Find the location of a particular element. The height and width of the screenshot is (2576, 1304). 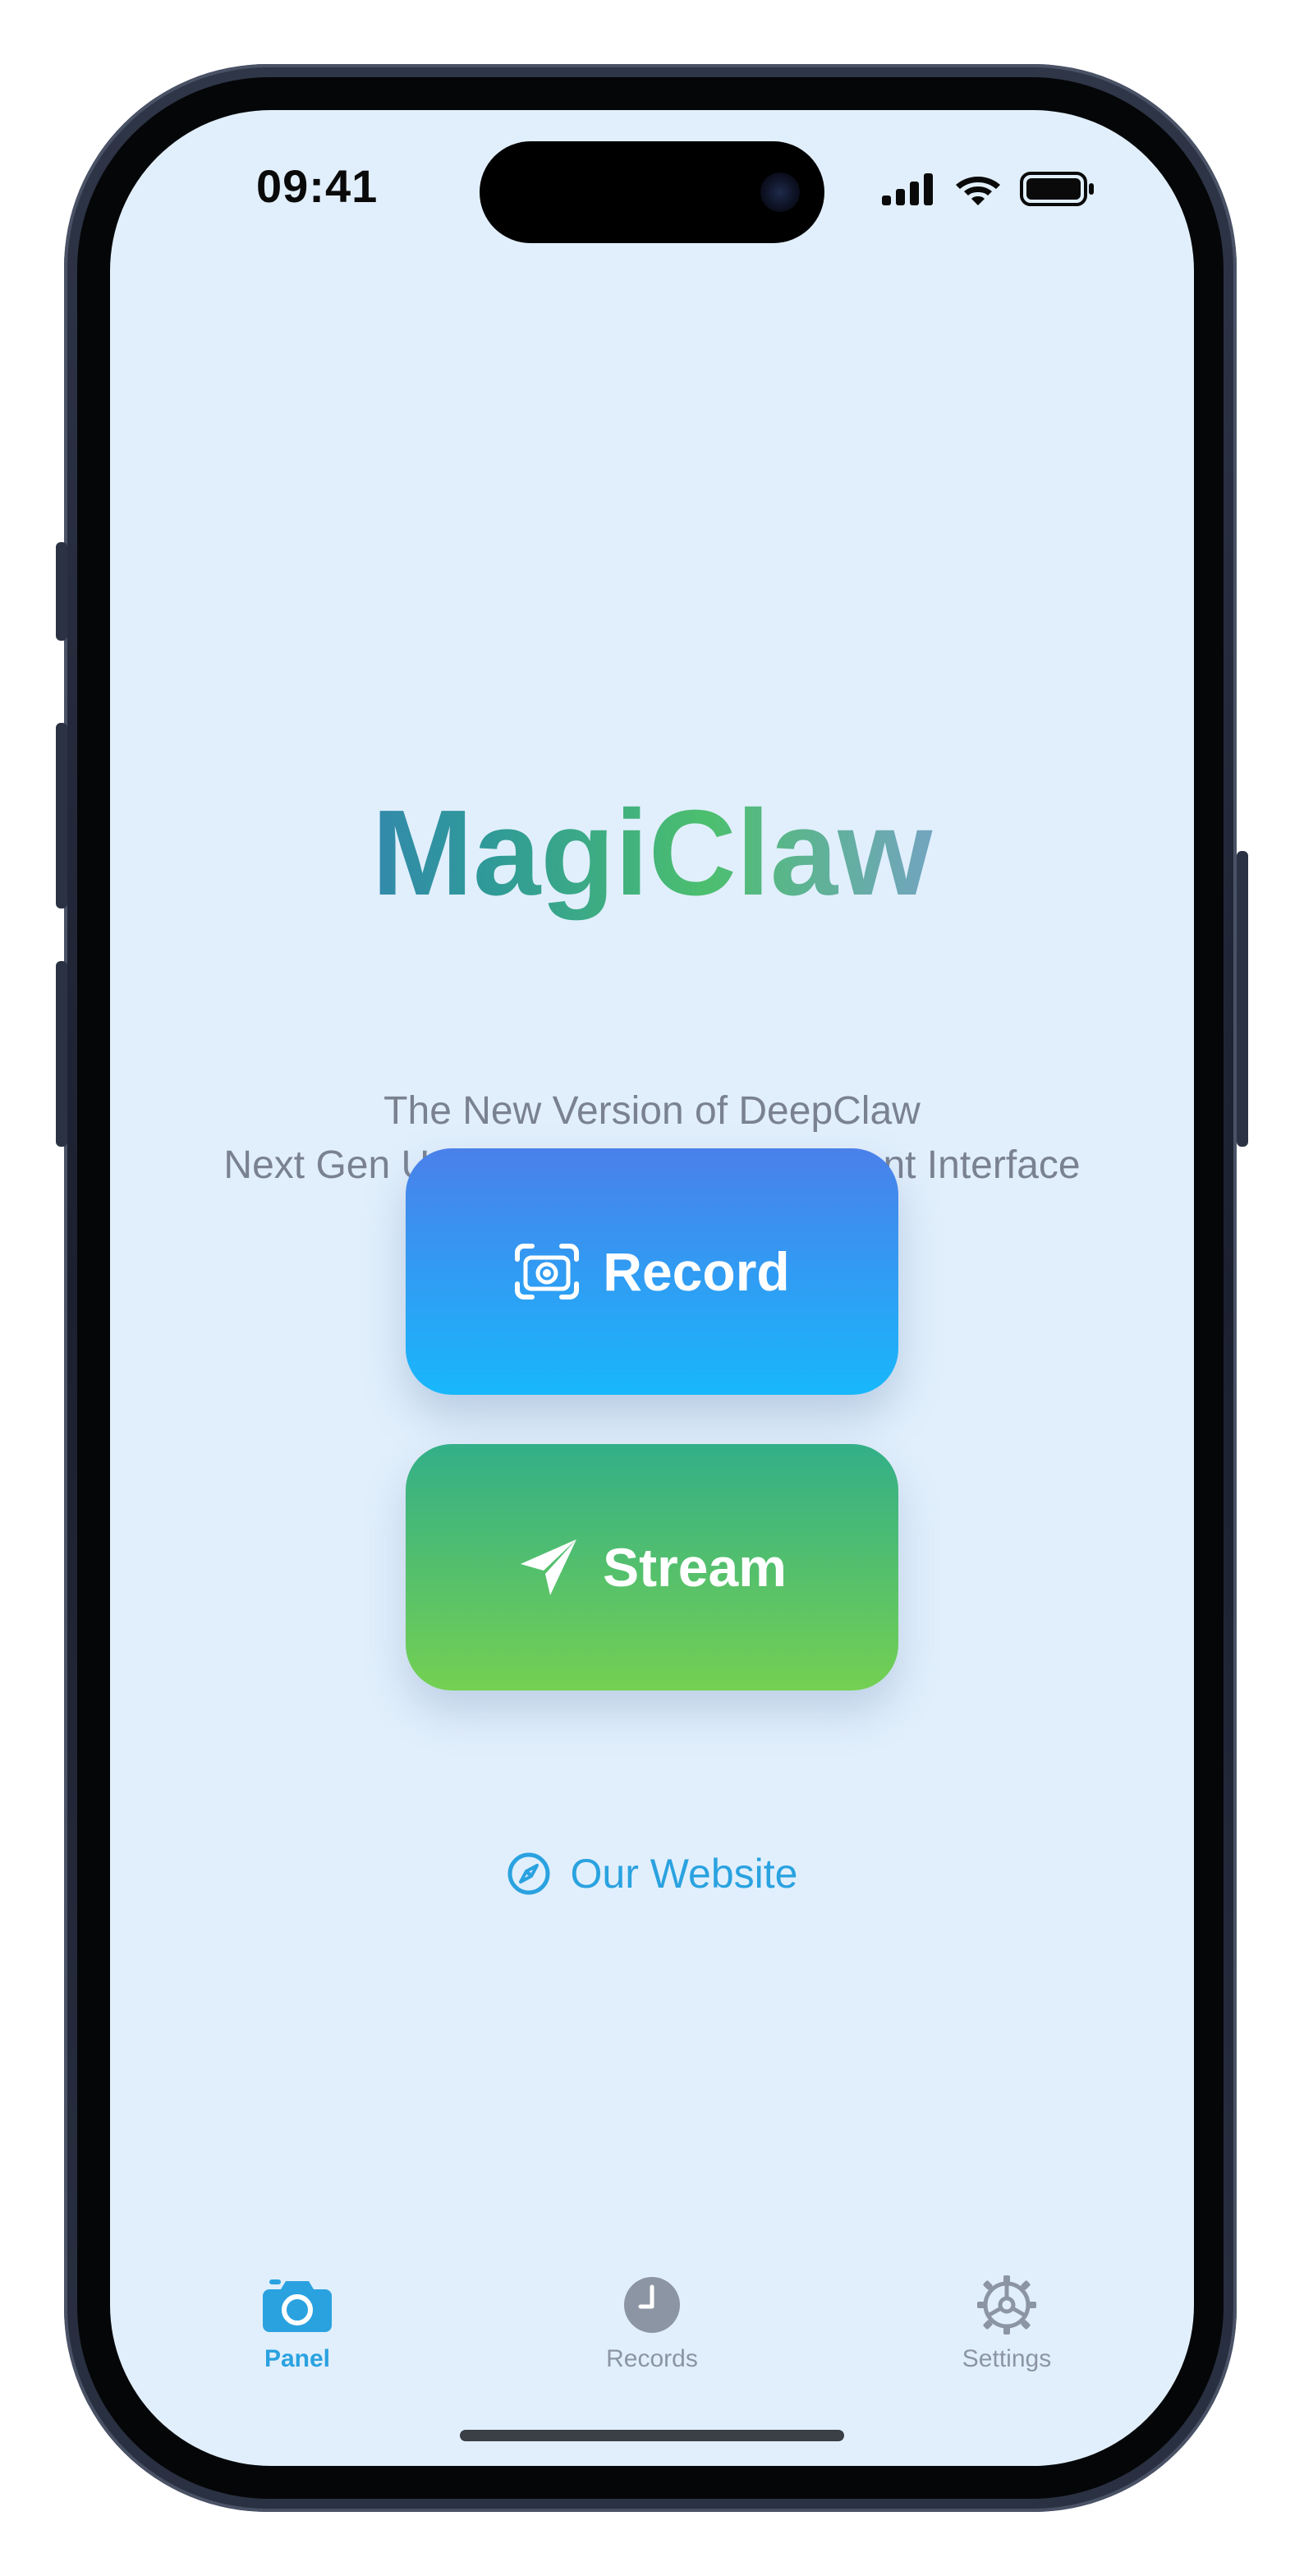

compass-icon is located at coordinates (528, 1874).